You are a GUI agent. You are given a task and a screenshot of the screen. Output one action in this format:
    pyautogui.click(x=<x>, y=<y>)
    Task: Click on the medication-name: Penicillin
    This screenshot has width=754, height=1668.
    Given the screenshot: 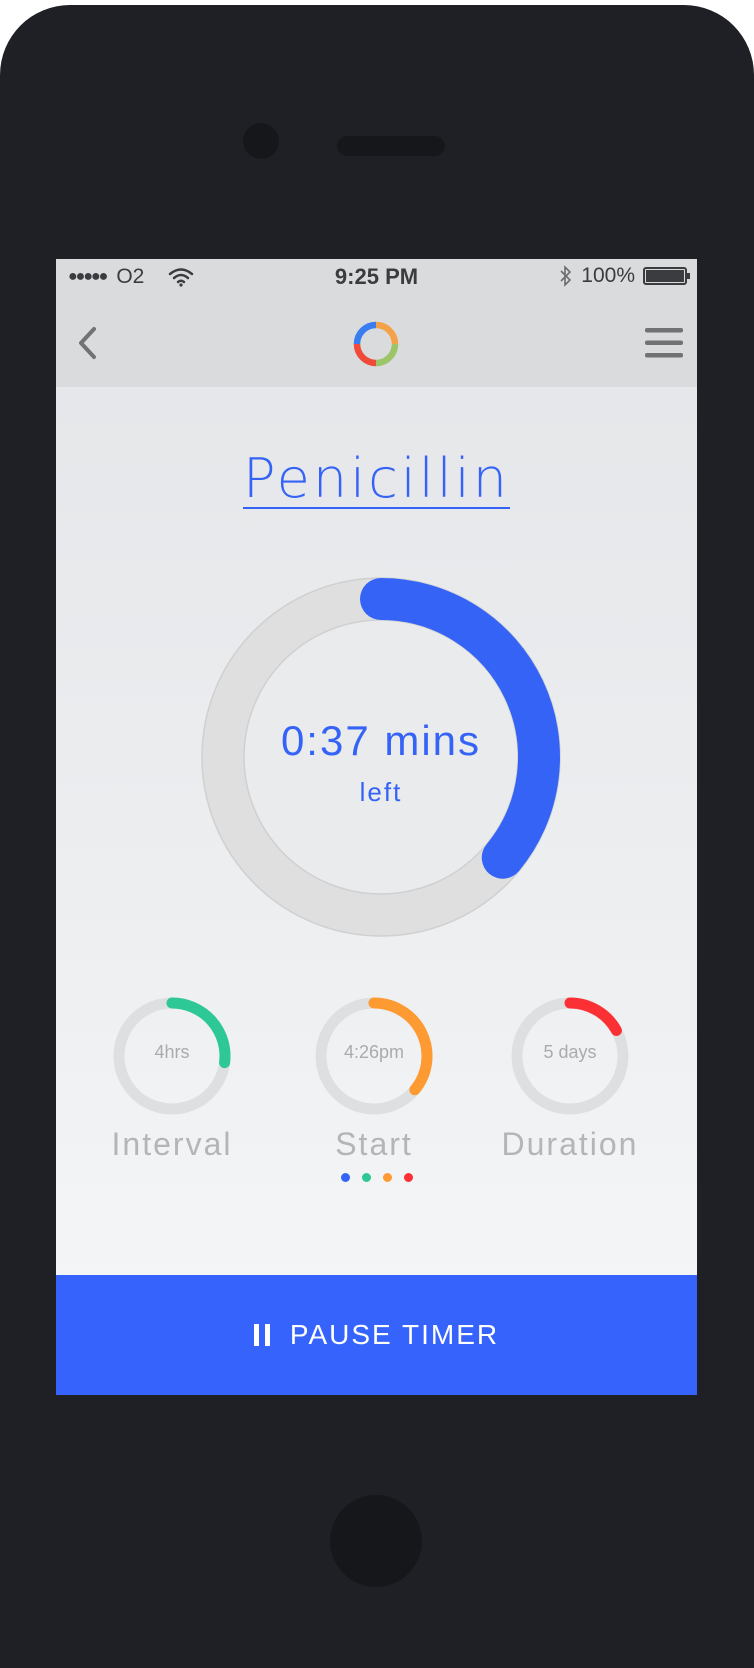 What is the action you would take?
    pyautogui.click(x=376, y=478)
    